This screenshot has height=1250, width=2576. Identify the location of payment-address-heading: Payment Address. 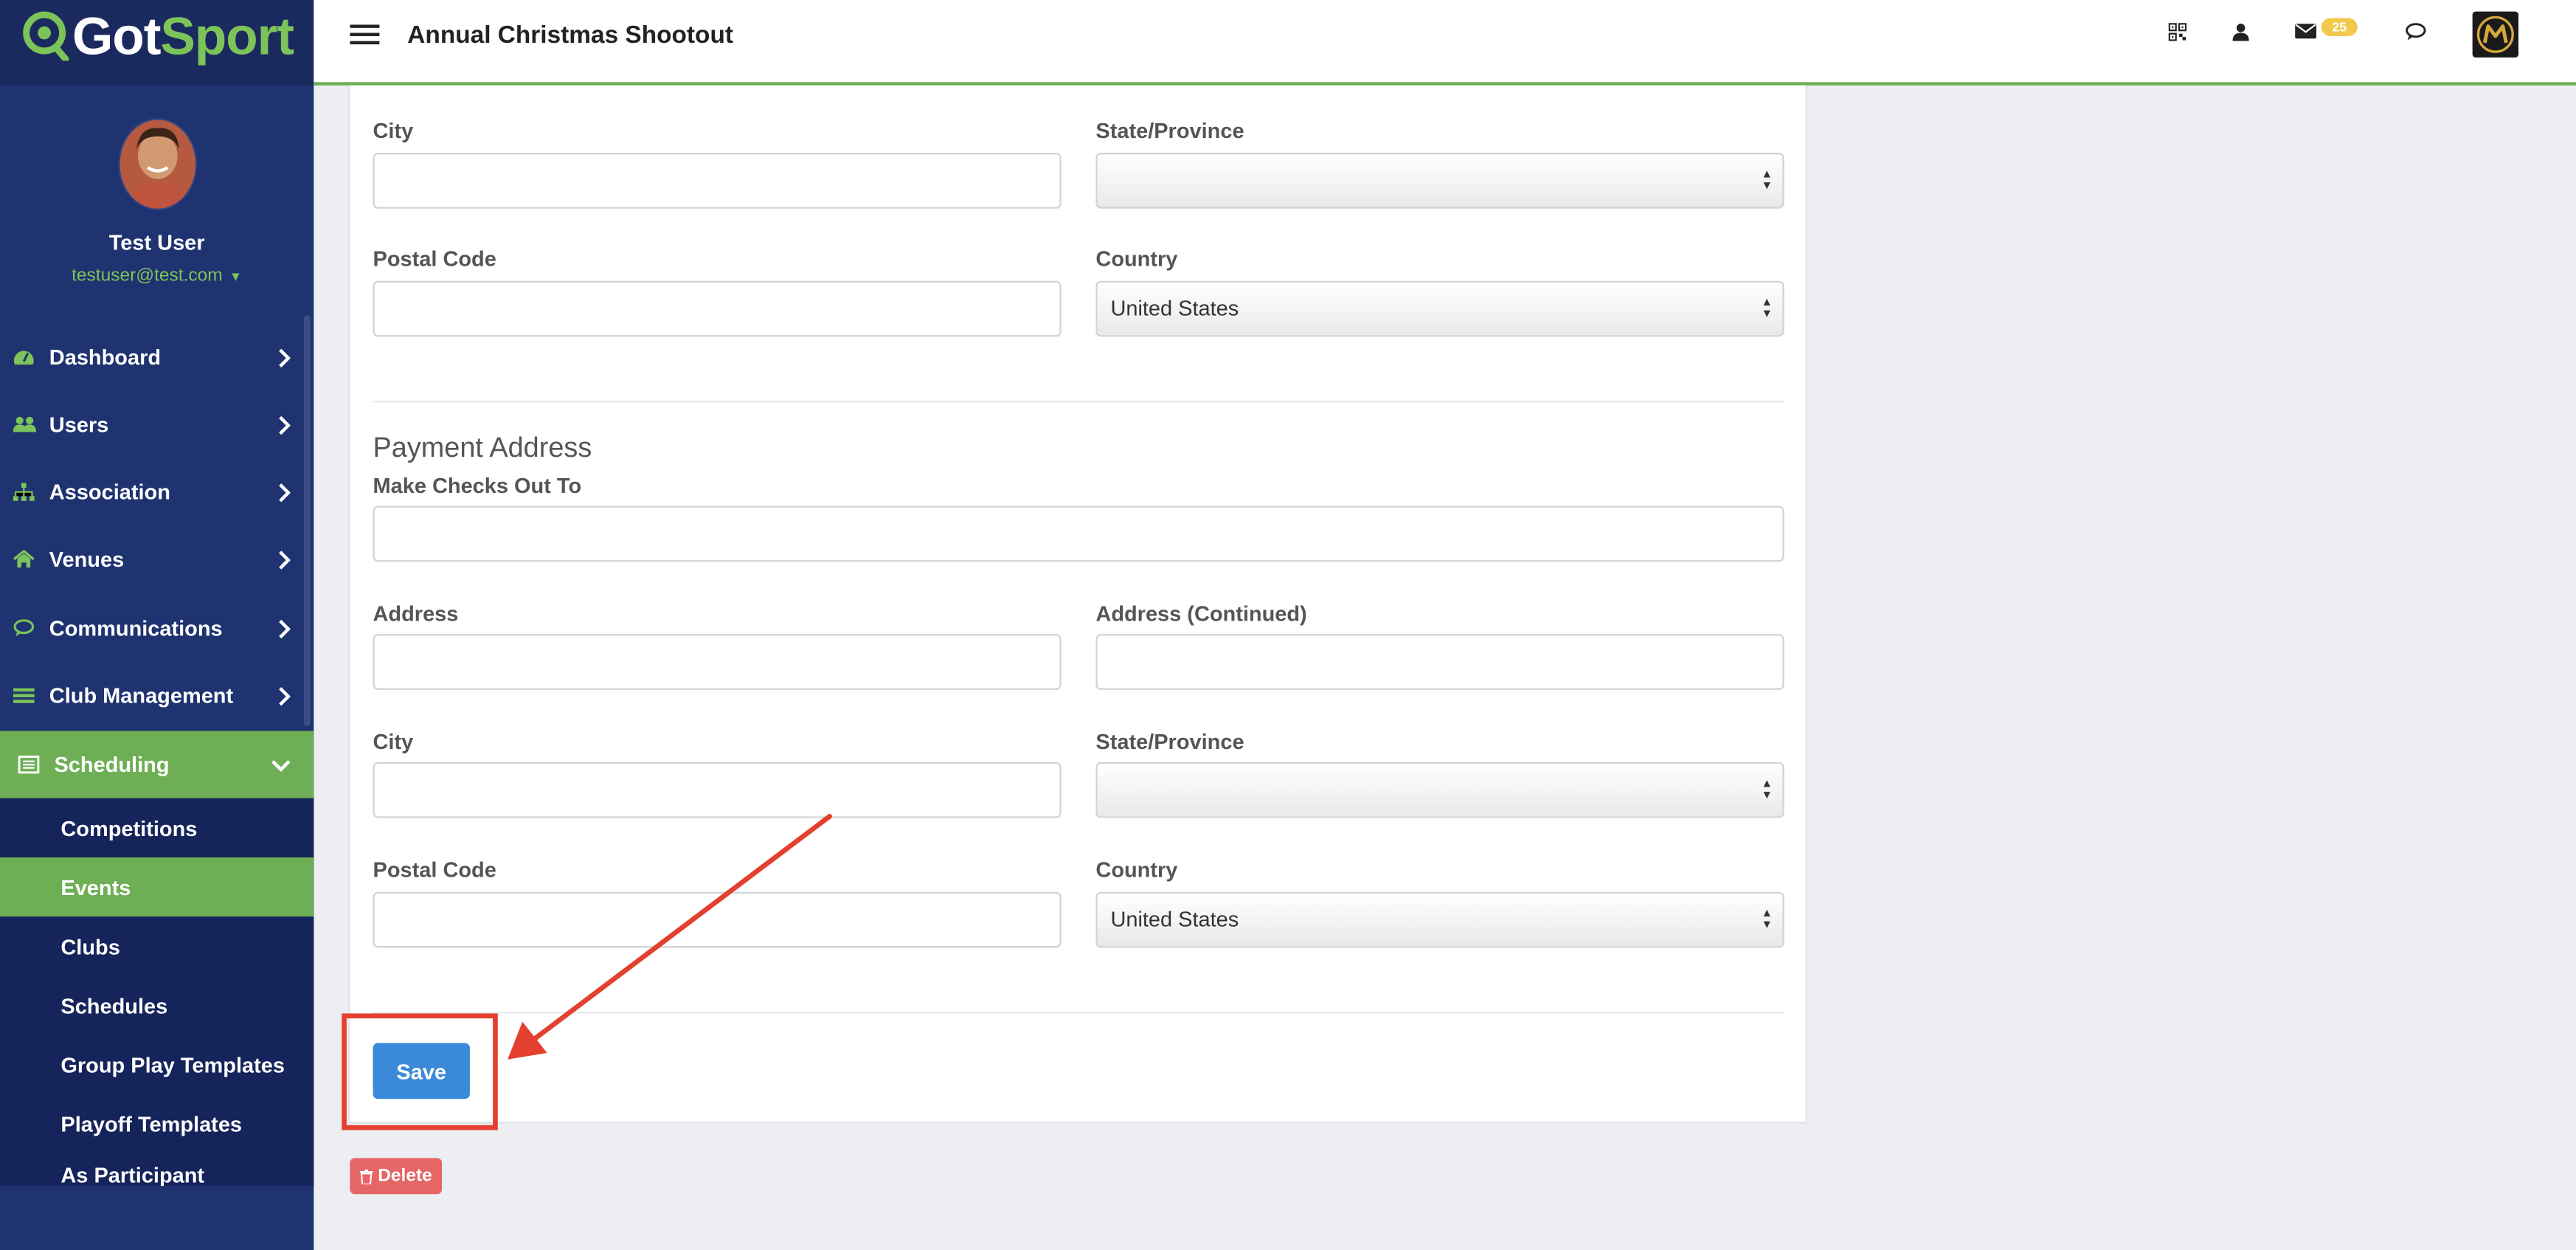
(483, 447).